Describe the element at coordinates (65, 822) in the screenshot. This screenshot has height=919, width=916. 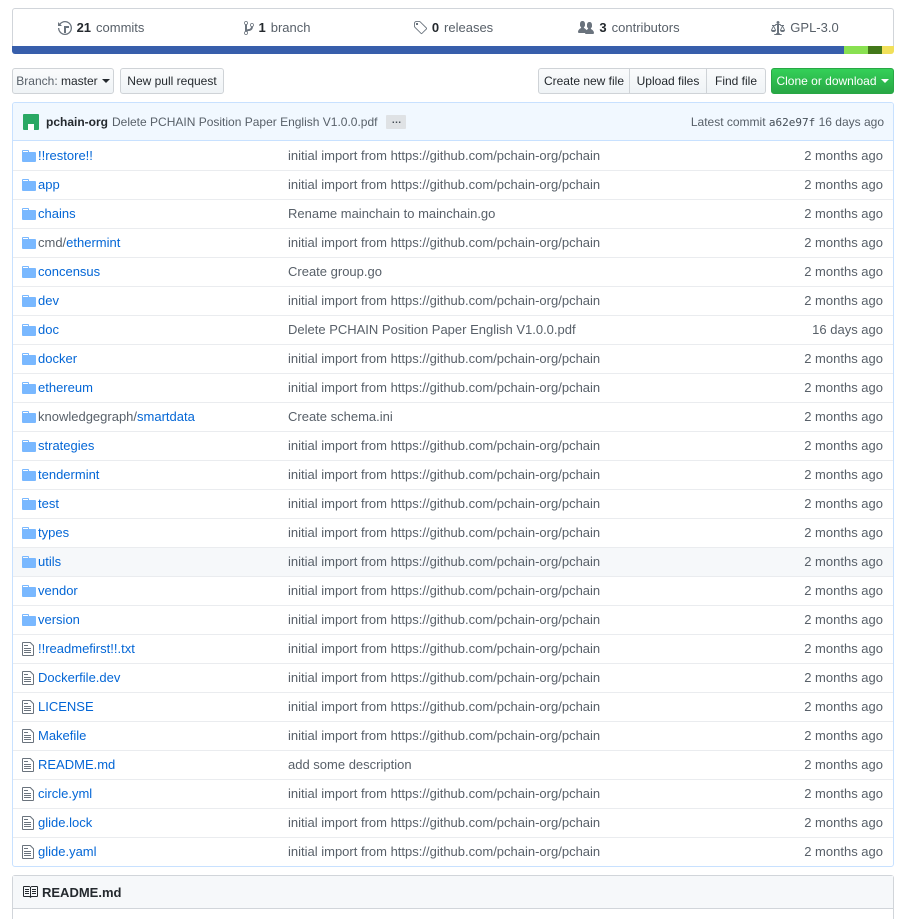
I see `file-link: glide.lock` at that location.